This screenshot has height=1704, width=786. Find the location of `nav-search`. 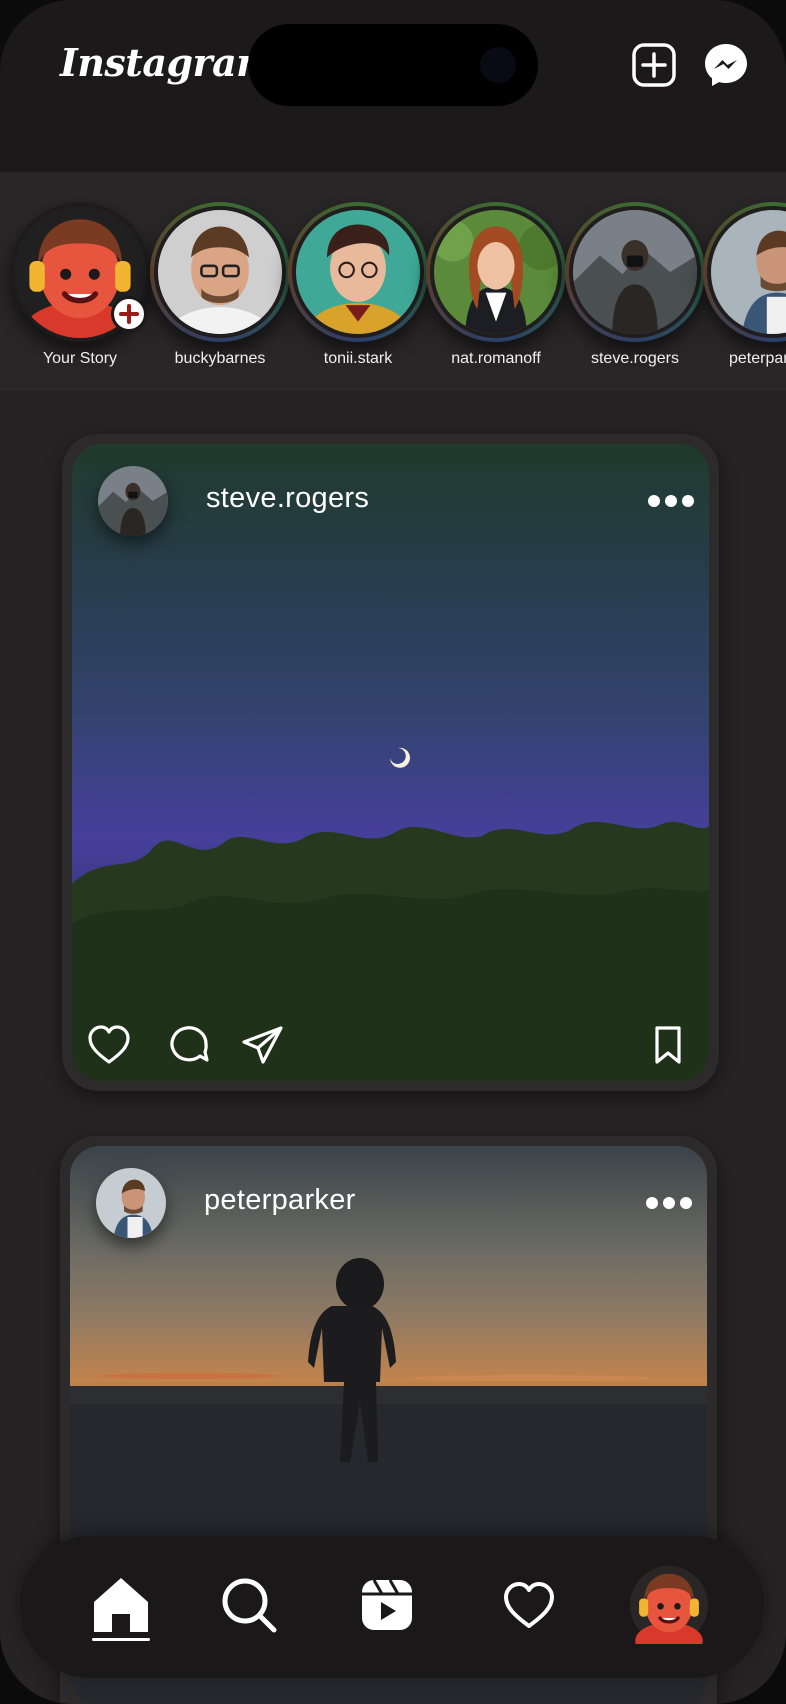

nav-search is located at coordinates (249, 1605).